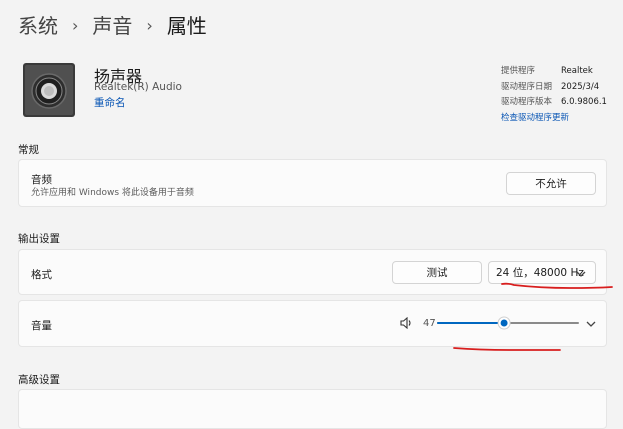  I want to click on volume-fill, so click(471, 323).